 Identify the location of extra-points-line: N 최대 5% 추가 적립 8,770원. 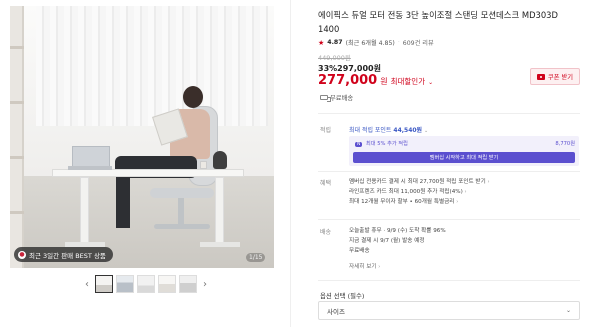
(465, 143).